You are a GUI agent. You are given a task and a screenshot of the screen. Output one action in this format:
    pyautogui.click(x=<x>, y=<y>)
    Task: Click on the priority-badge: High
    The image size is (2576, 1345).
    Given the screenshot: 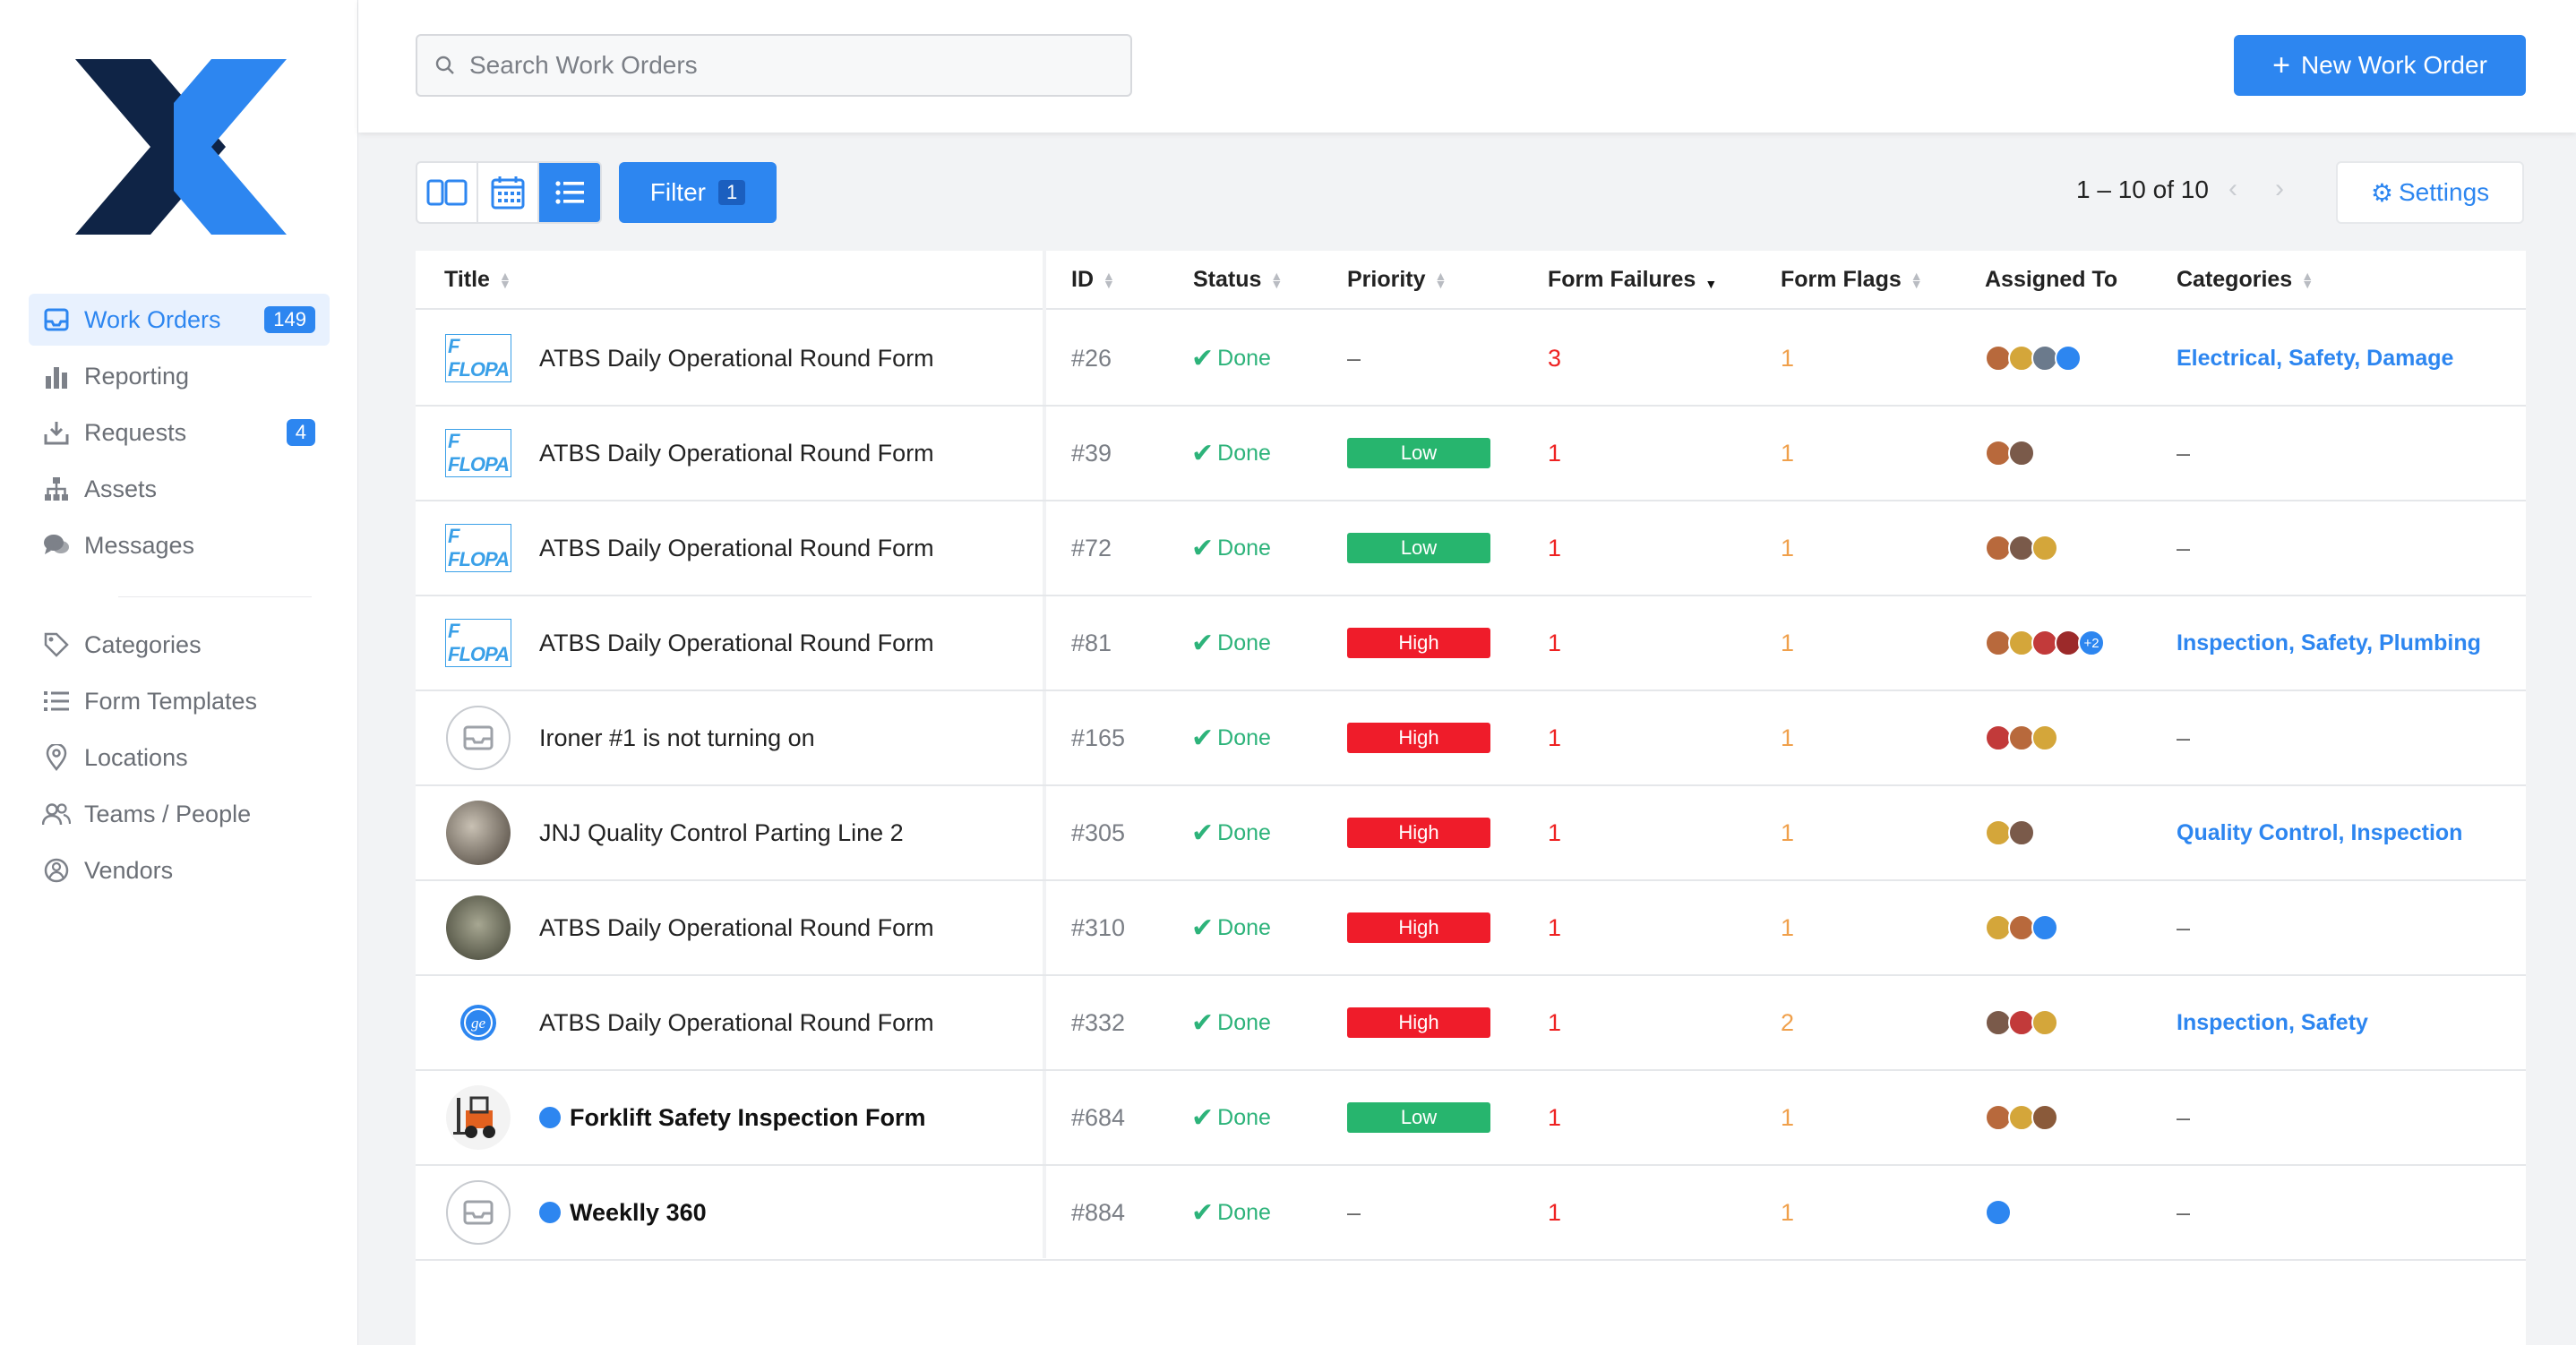 What is the action you would take?
    pyautogui.click(x=1418, y=1023)
    